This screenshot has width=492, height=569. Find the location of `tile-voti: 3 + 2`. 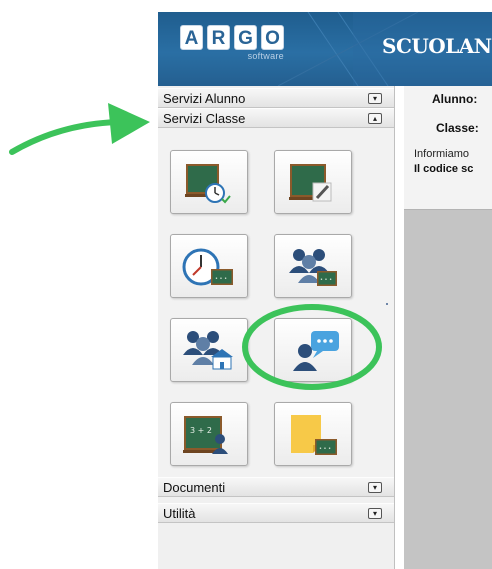

tile-voti: 3 + 2 is located at coordinates (209, 434).